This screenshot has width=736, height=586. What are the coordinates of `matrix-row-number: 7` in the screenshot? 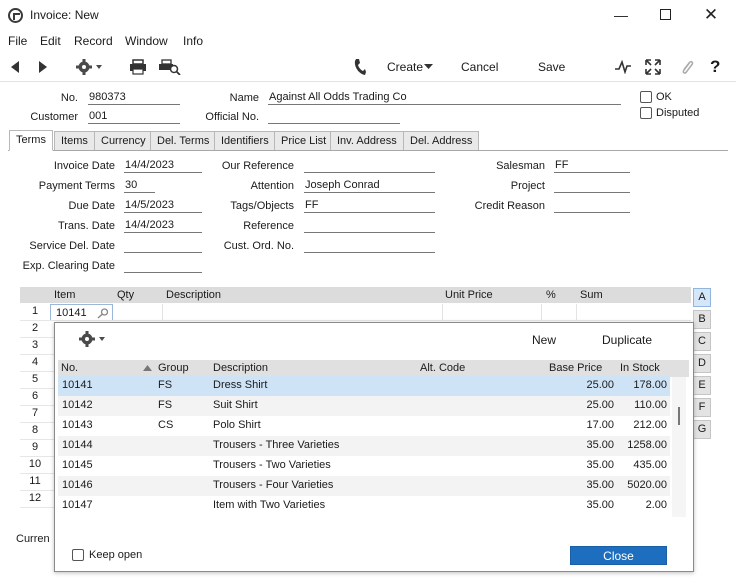 It's located at (35, 413).